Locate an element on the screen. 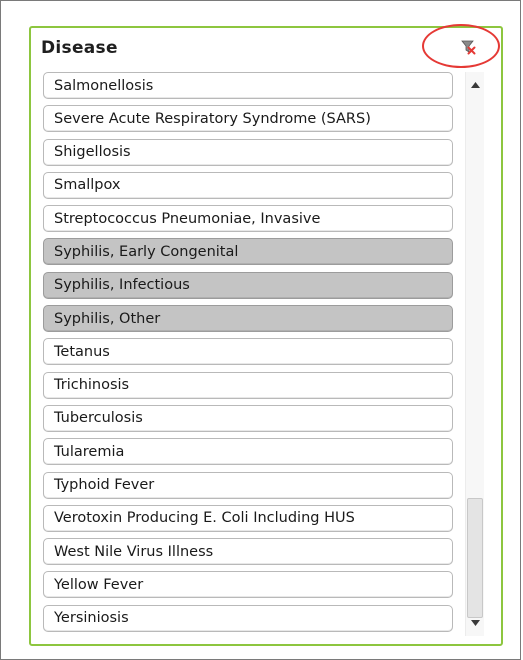 The height and width of the screenshot is (660, 523). disease-list-item: Yersiniosis is located at coordinates (248, 618).